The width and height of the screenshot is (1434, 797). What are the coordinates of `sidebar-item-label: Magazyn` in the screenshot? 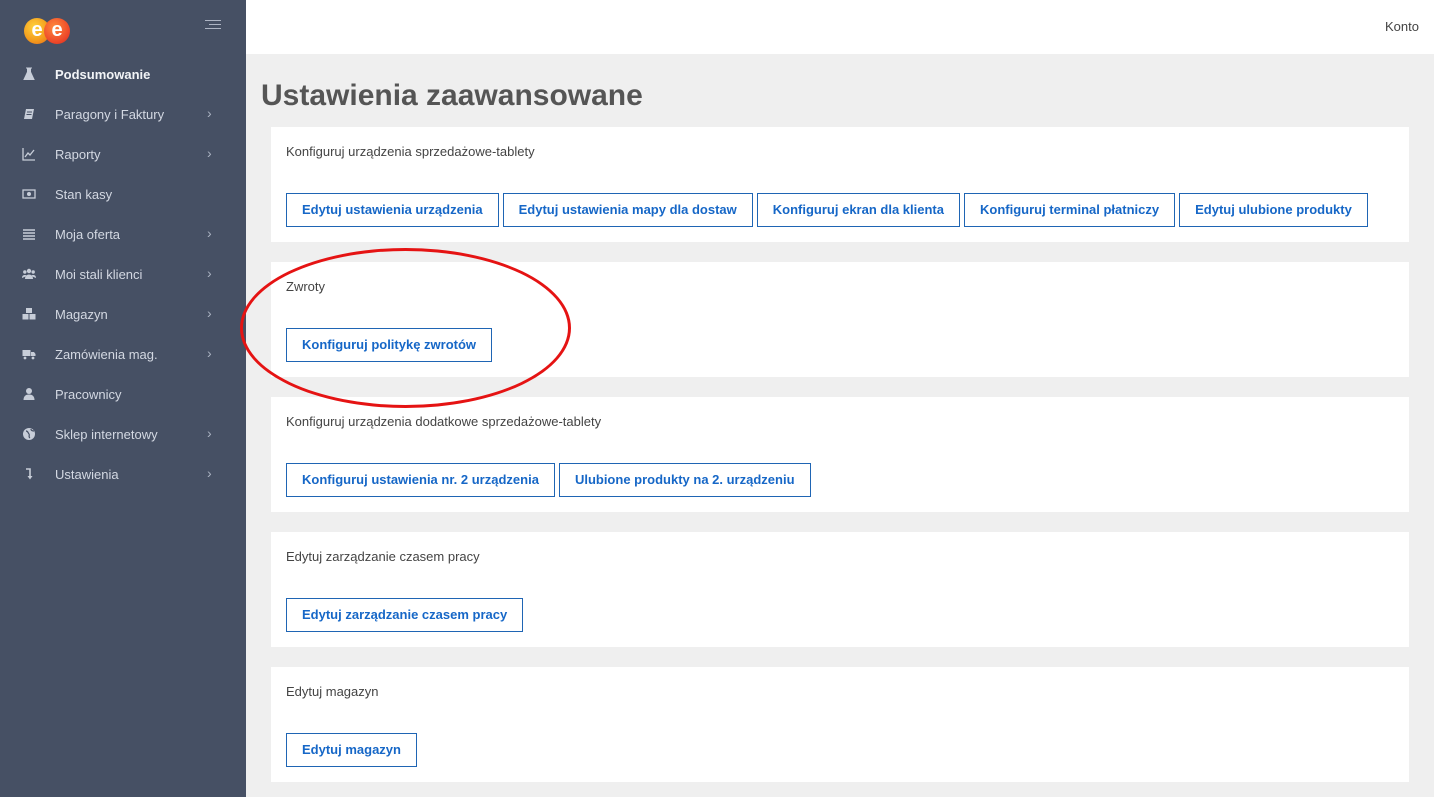 It's located at (81, 314).